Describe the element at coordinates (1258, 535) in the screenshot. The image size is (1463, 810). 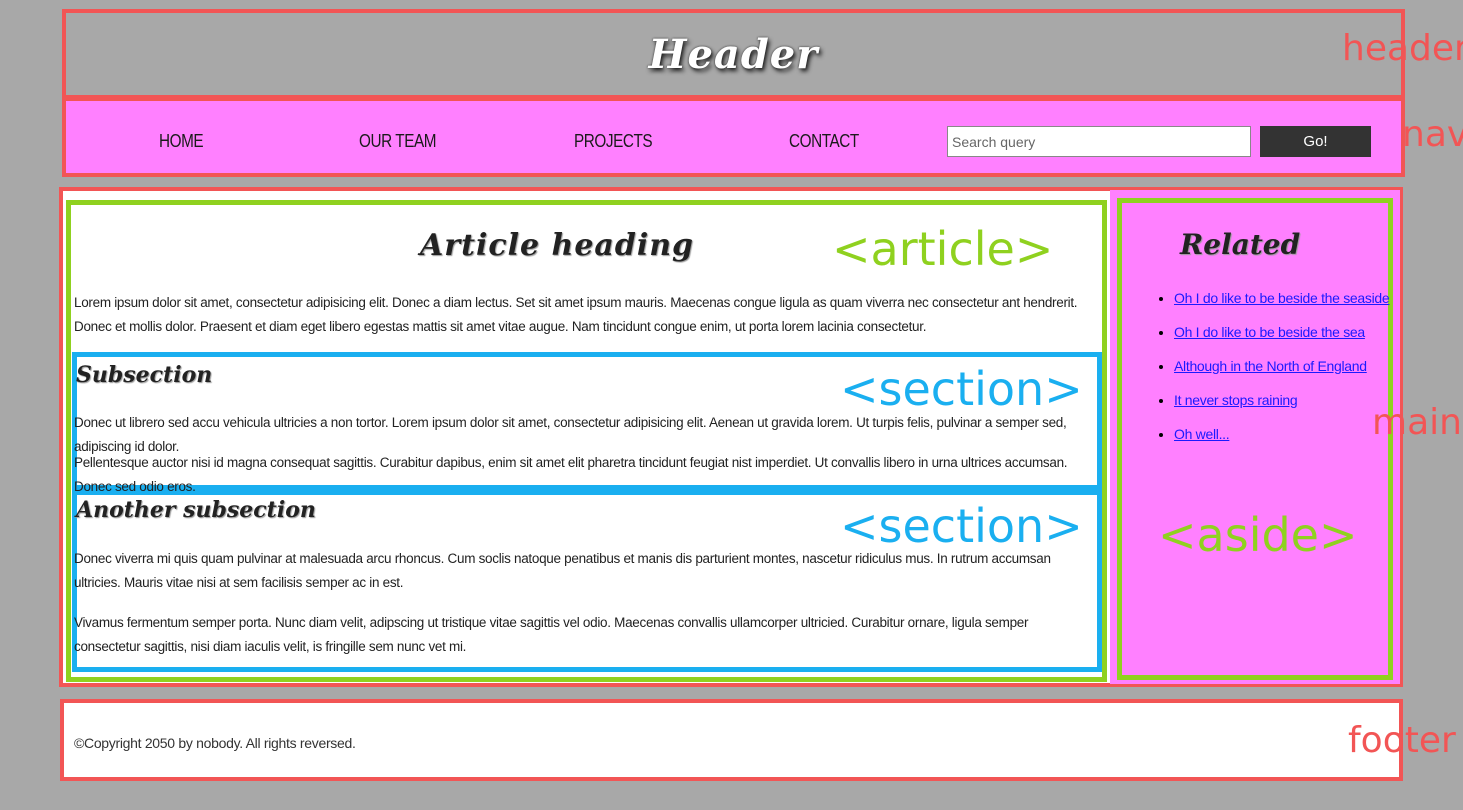
I see `aside-annotation: <aside>` at that location.